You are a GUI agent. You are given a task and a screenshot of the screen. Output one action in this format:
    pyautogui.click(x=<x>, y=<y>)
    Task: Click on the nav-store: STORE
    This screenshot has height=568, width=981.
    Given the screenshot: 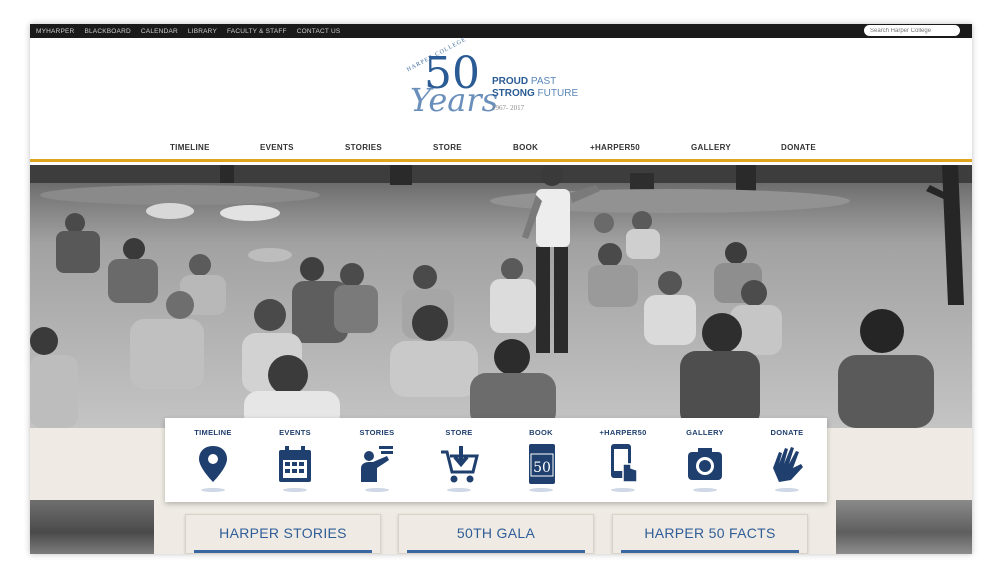 What is the action you would take?
    pyautogui.click(x=447, y=147)
    